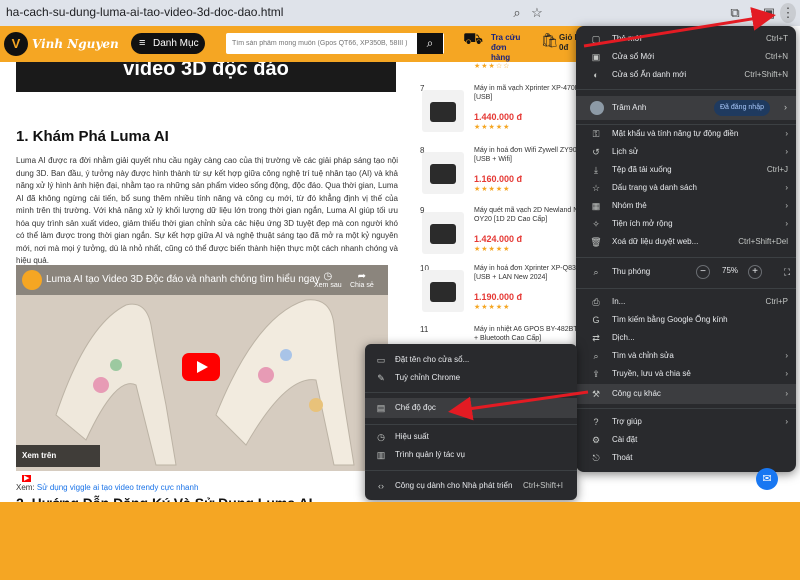 This screenshot has height=580, width=800. What do you see at coordinates (362, 280) in the screenshot?
I see `share-button: ➦ Chia sẻ` at bounding box center [362, 280].